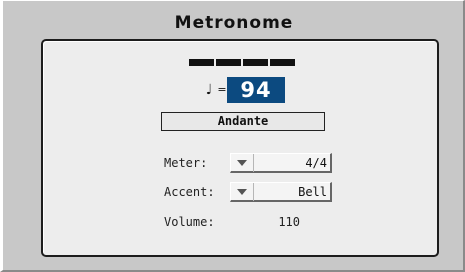 The width and height of the screenshot is (465, 272). I want to click on meter-row: Meter: 4/4, so click(248, 163).